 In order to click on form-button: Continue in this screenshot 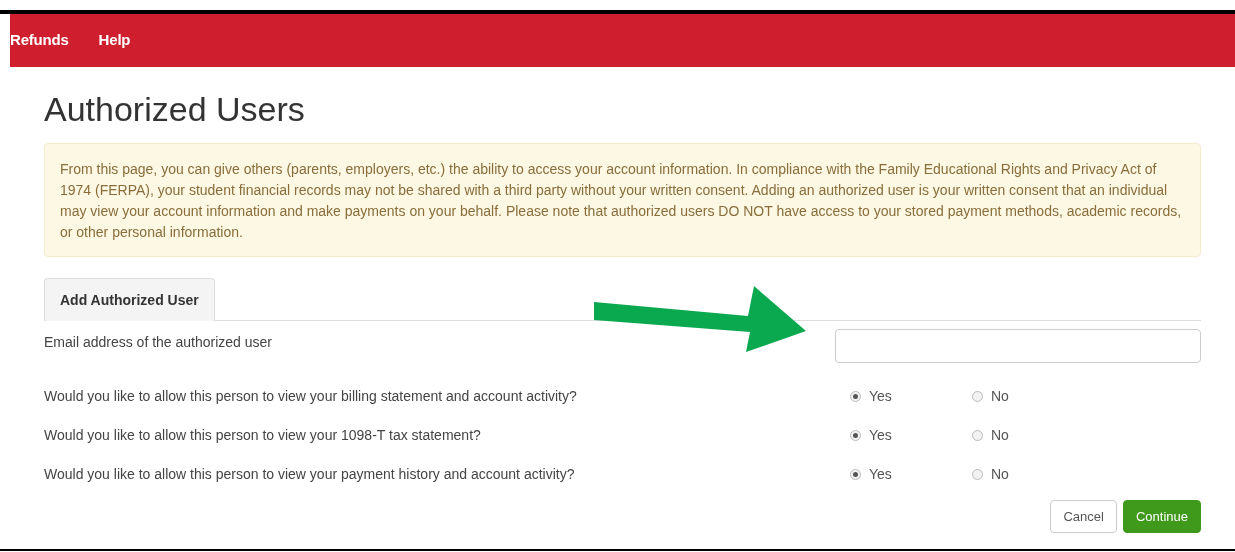, I will do `click(1161, 516)`.